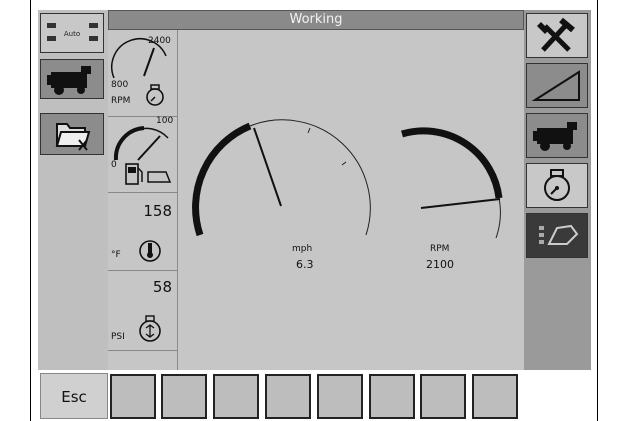 The width and height of the screenshot is (617, 421). I want to click on side-gauge-panel: 2400 800 RPM 100 0 158 °F 58 PSI, so click(143, 200).